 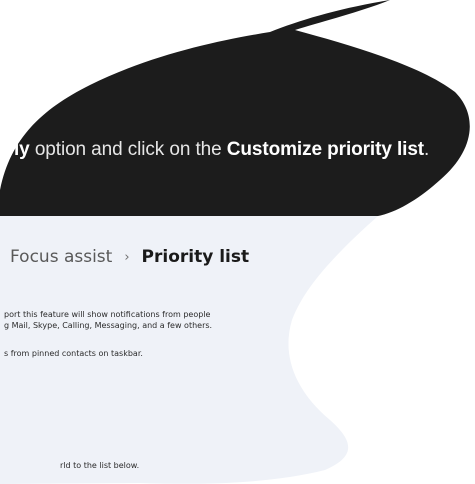 What do you see at coordinates (100, 465) in the screenshot?
I see `add-to-list-label: rld to the list below.` at bounding box center [100, 465].